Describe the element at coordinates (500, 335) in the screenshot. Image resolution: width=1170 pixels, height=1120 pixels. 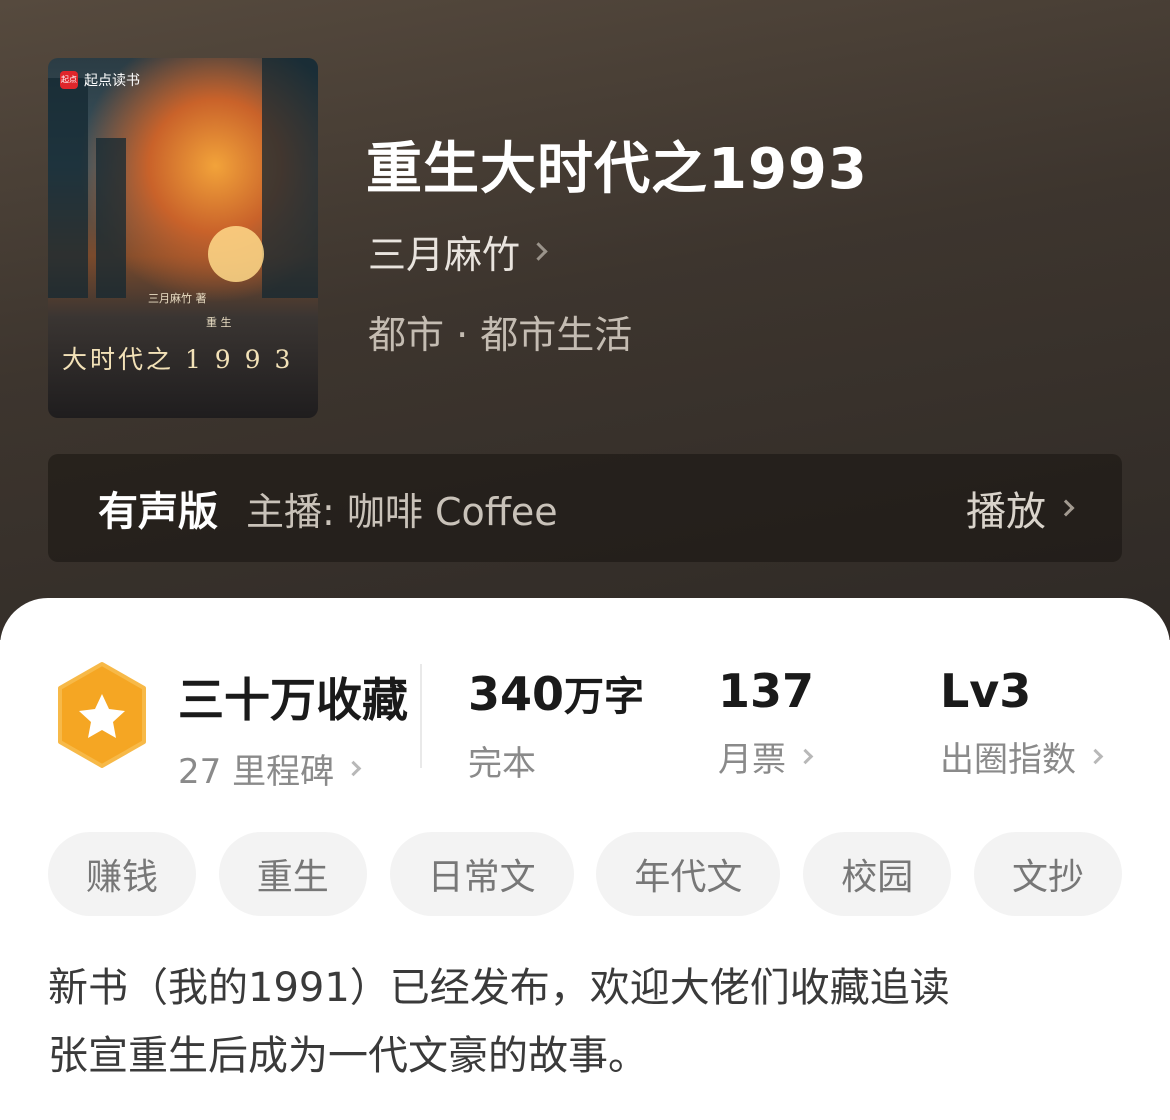
I see `book-genre: 都市 · 都市生活` at that location.